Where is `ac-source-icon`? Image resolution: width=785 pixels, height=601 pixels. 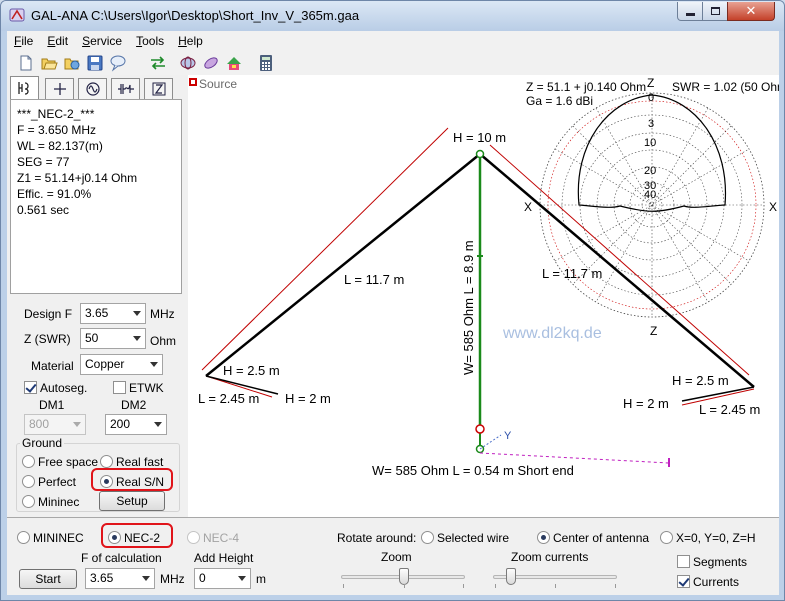
ac-source-icon is located at coordinates (92, 89).